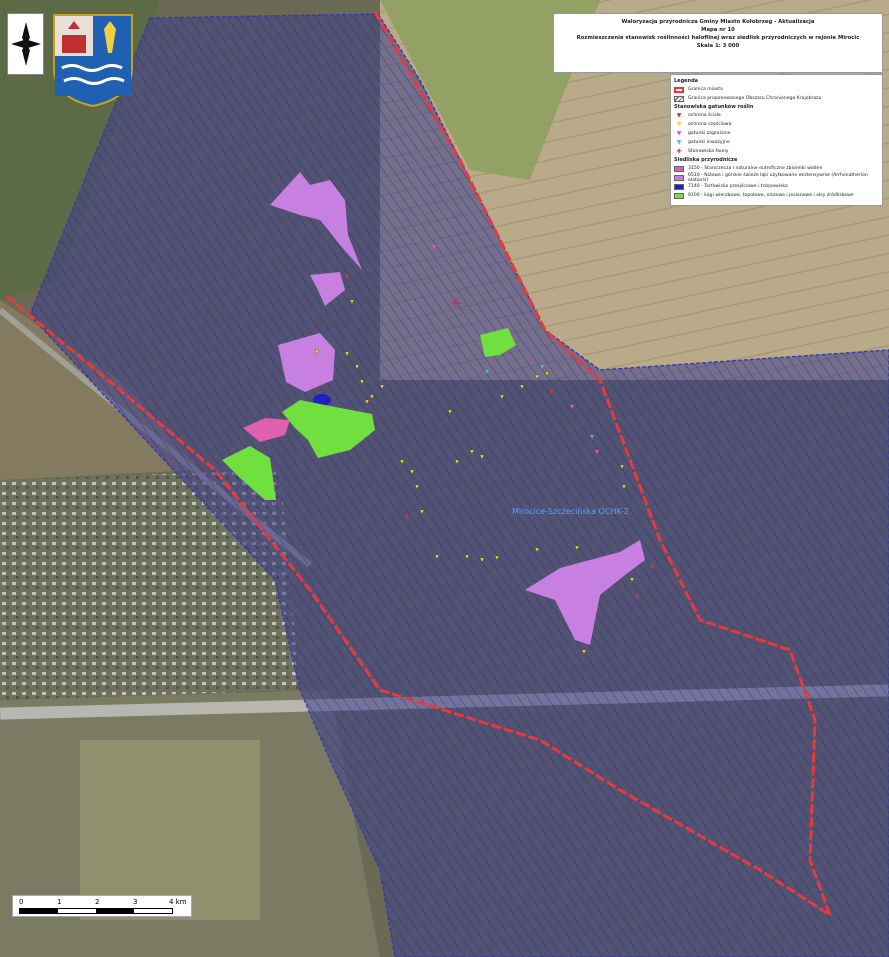 Image resolution: width=889 pixels, height=957 pixels. I want to click on legend-item-species: ▼ gatunki inwazyjne, so click(776, 142).